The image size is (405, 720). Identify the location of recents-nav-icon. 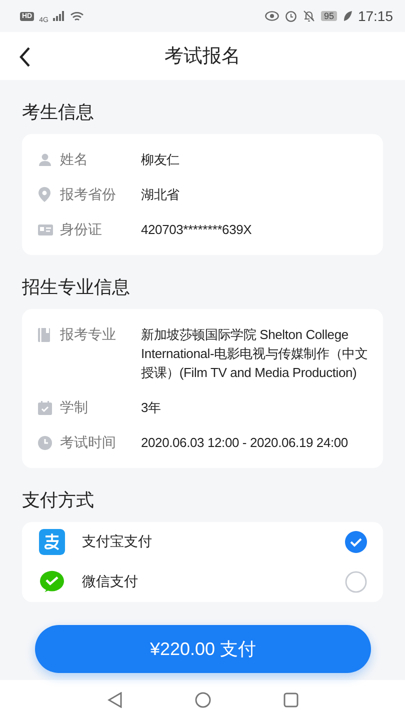
(290, 700).